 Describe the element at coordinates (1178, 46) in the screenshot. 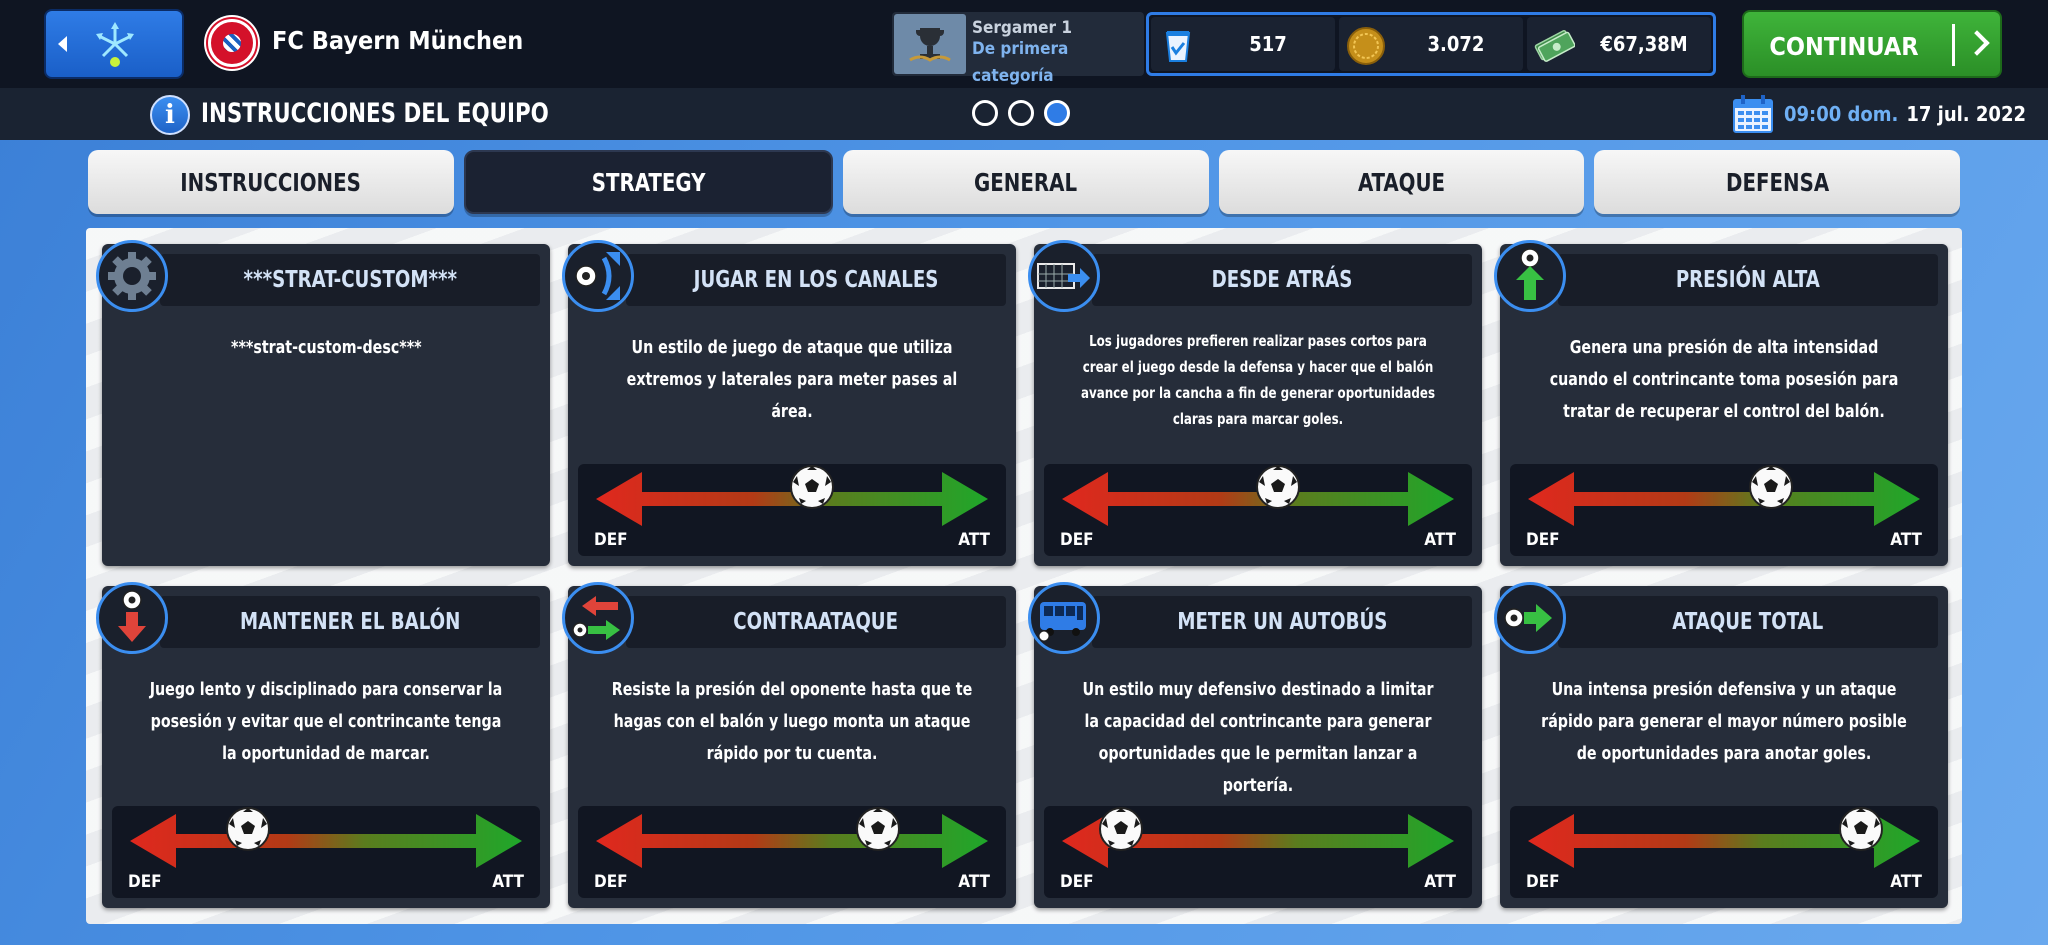

I see `credits-icon` at that location.